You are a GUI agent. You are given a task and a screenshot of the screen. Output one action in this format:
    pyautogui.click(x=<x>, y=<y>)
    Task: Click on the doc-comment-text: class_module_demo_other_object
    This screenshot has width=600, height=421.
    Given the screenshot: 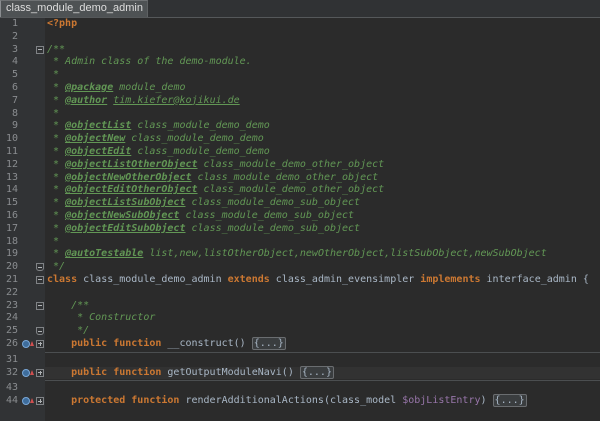 What is the action you would take?
    pyautogui.click(x=285, y=177)
    